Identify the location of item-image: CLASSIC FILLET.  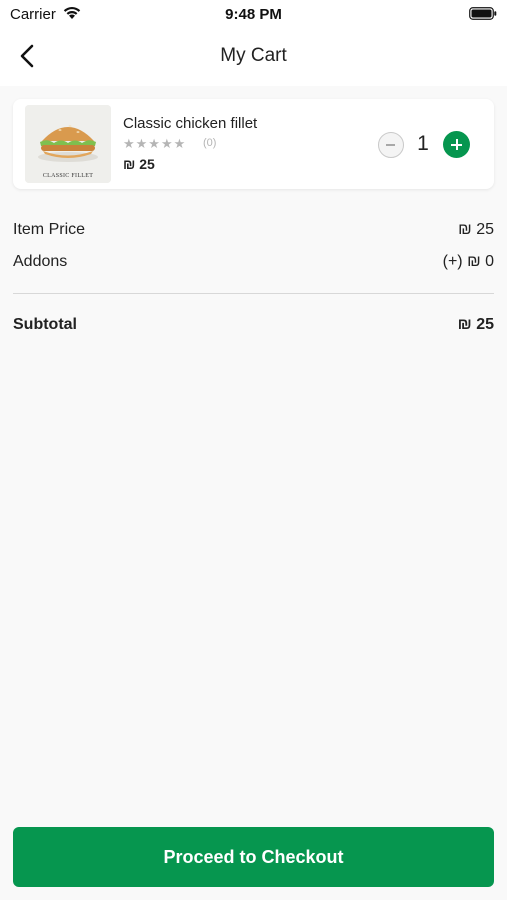
(68, 144).